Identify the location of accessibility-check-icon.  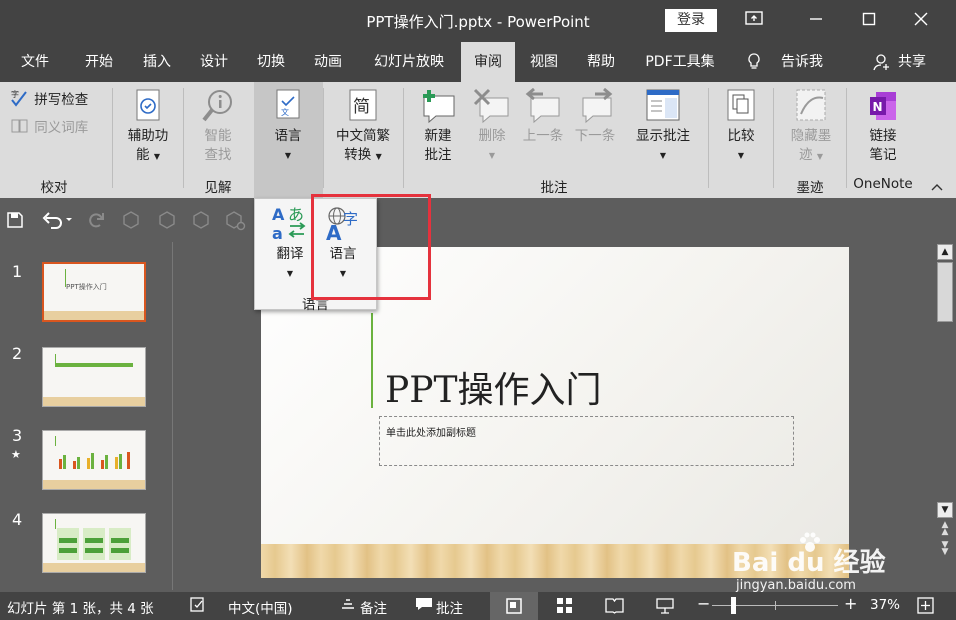
(198, 607).